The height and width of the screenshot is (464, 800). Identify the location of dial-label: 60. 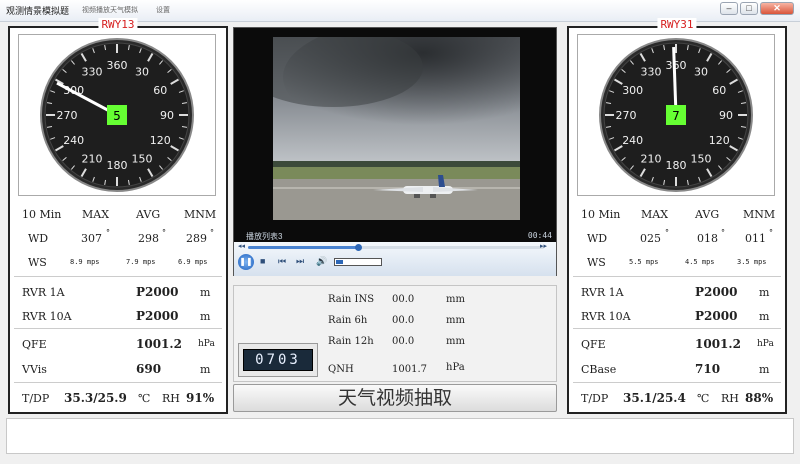
(160, 90).